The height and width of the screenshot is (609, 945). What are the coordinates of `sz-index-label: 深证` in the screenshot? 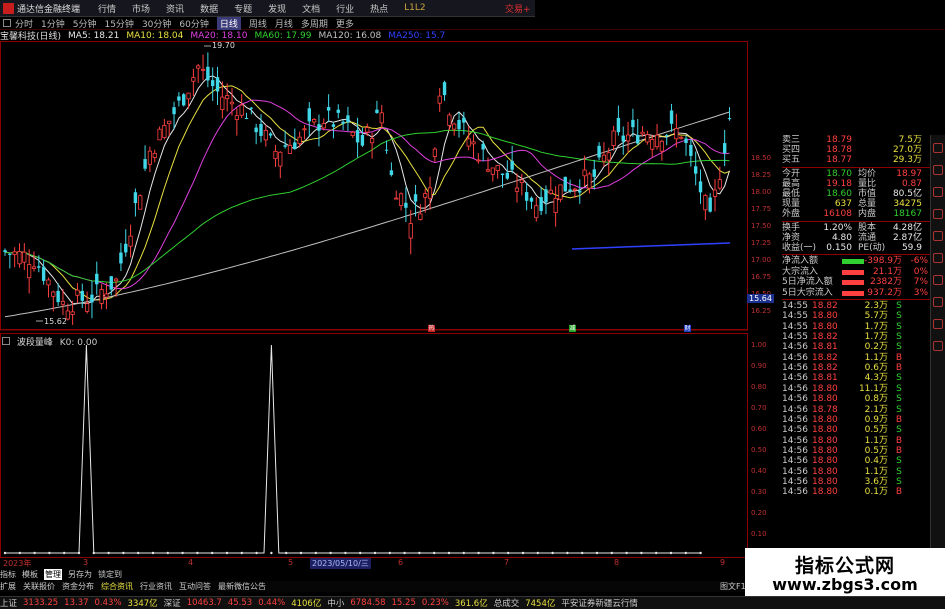 It's located at (172, 603).